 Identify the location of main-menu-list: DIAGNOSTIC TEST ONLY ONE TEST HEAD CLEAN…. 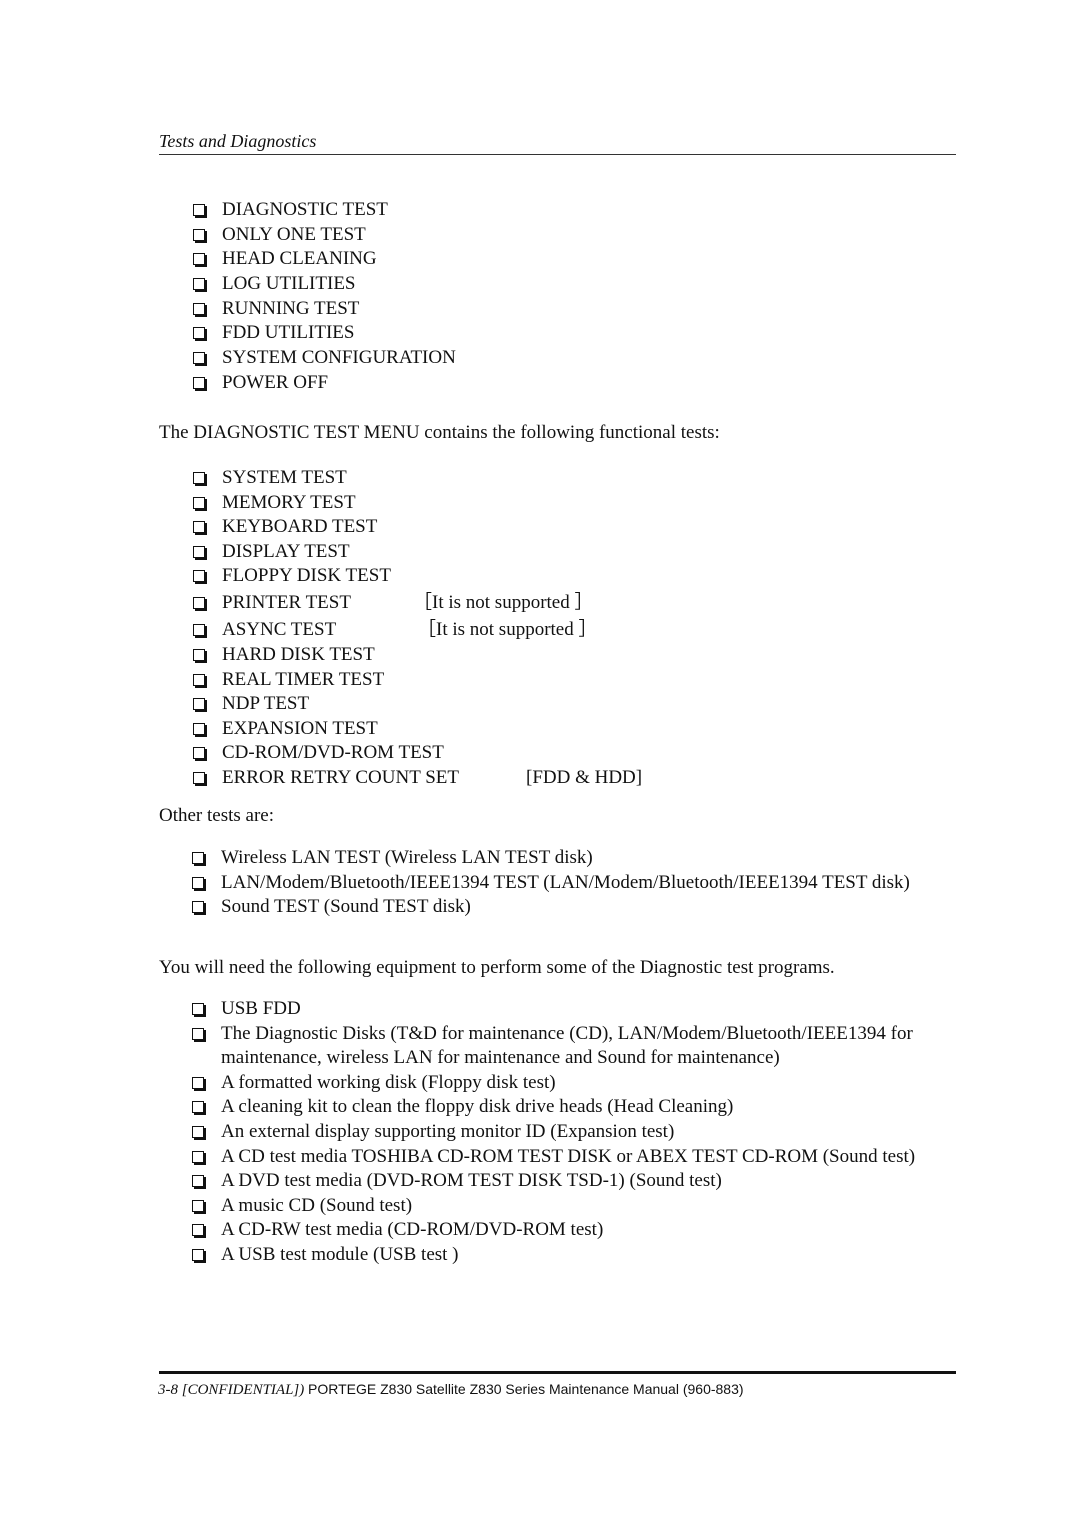
(324, 297).